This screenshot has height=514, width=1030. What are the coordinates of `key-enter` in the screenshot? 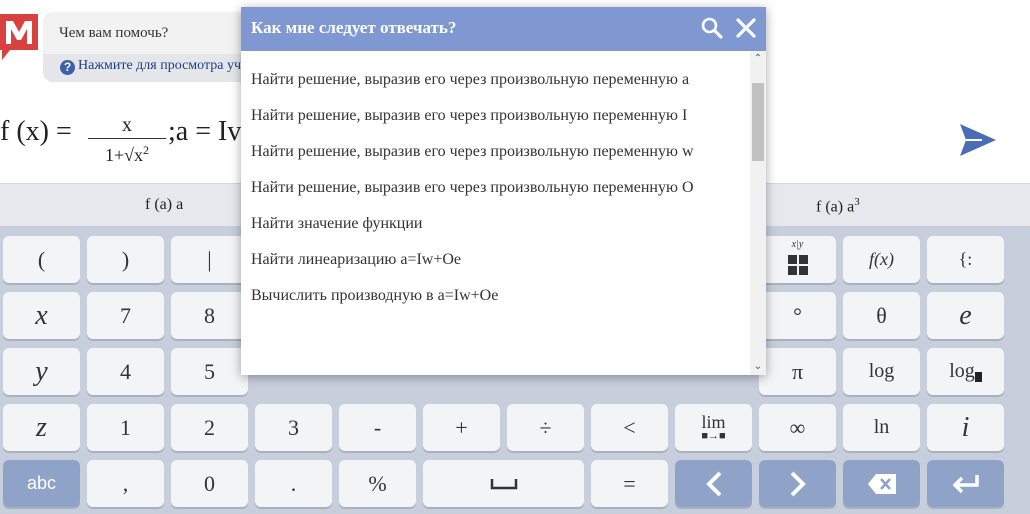 It's located at (965, 483).